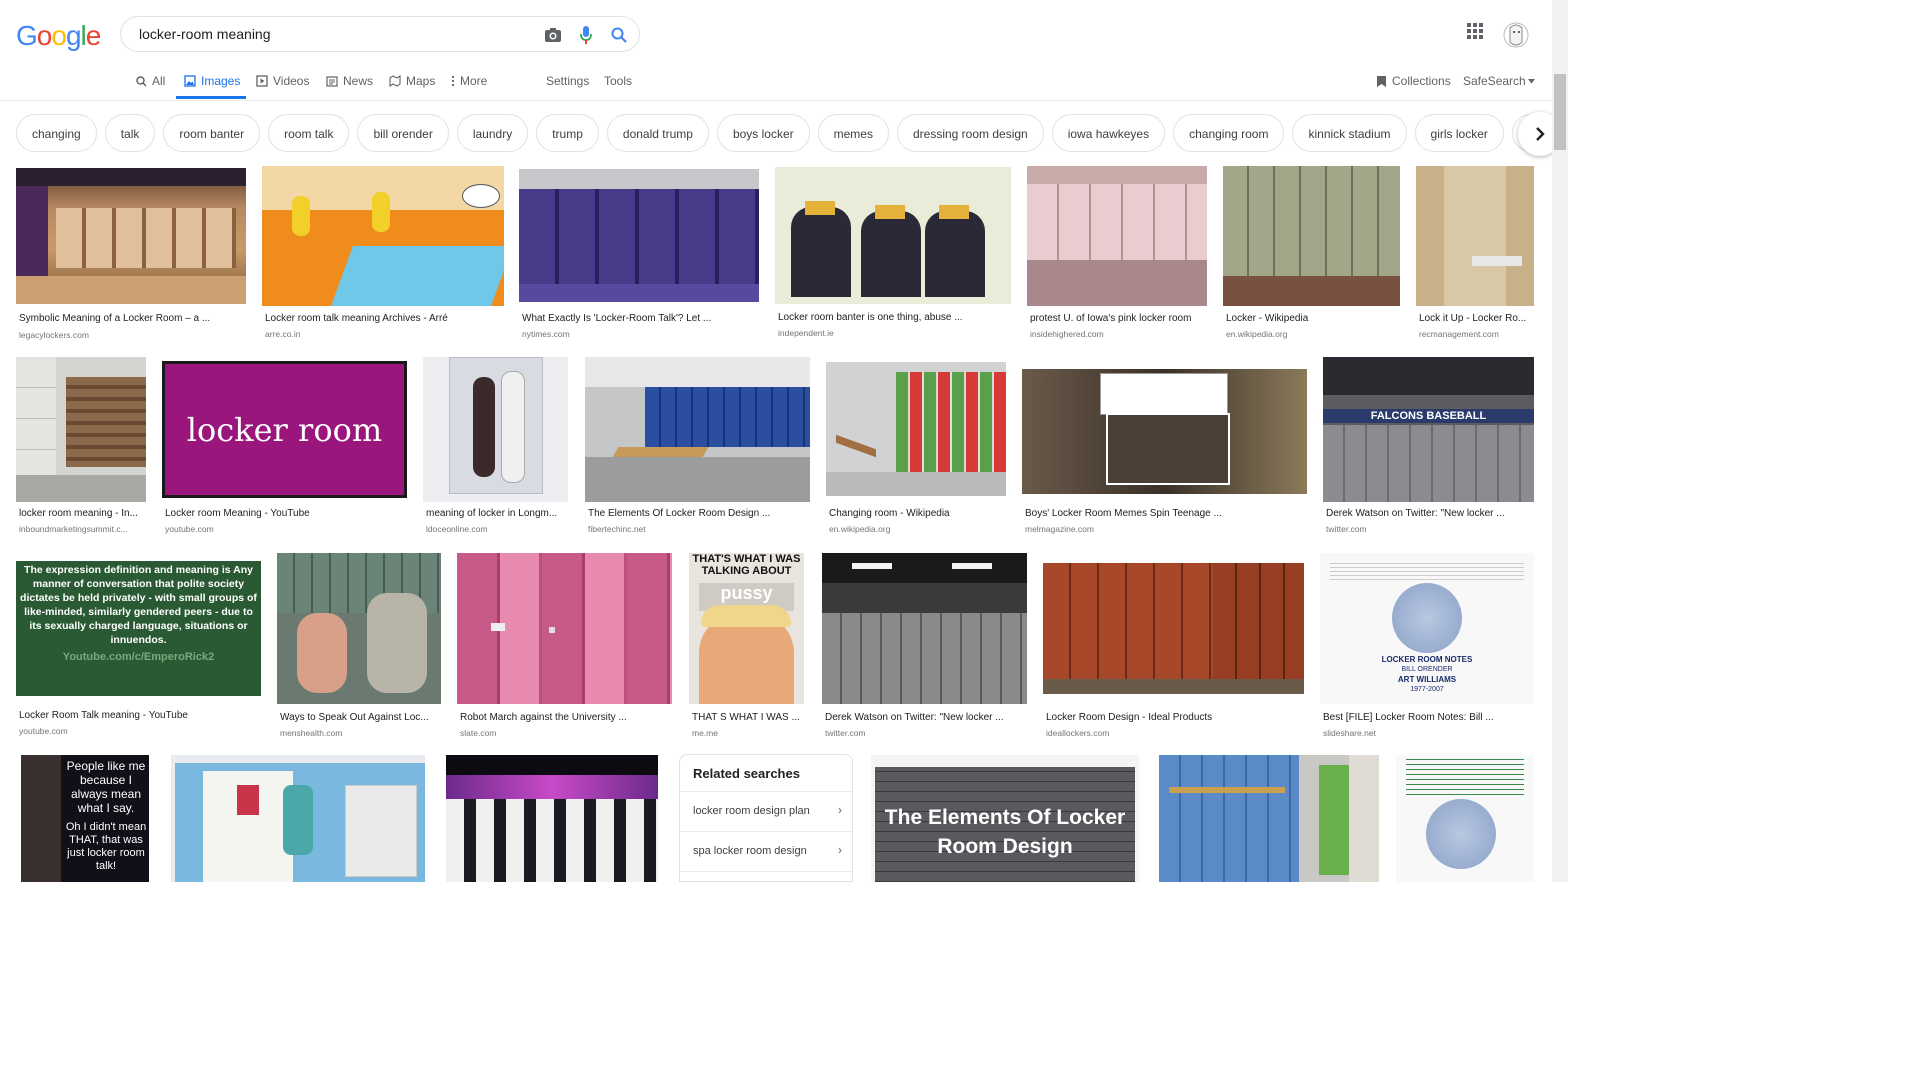  Describe the element at coordinates (58, 36) in the screenshot. I see `google-logo: Google` at that location.